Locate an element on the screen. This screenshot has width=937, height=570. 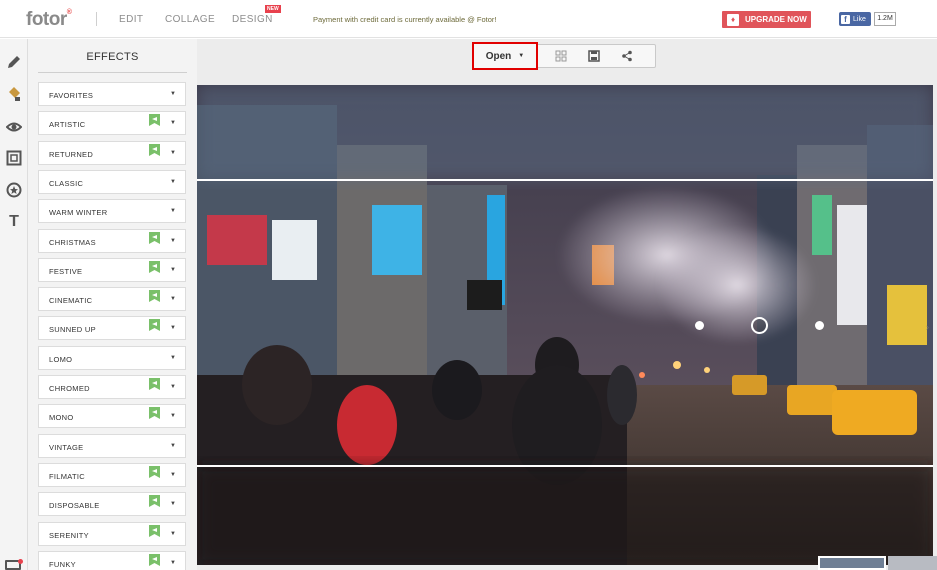
open-button: Open ▼ is located at coordinates (505, 56).